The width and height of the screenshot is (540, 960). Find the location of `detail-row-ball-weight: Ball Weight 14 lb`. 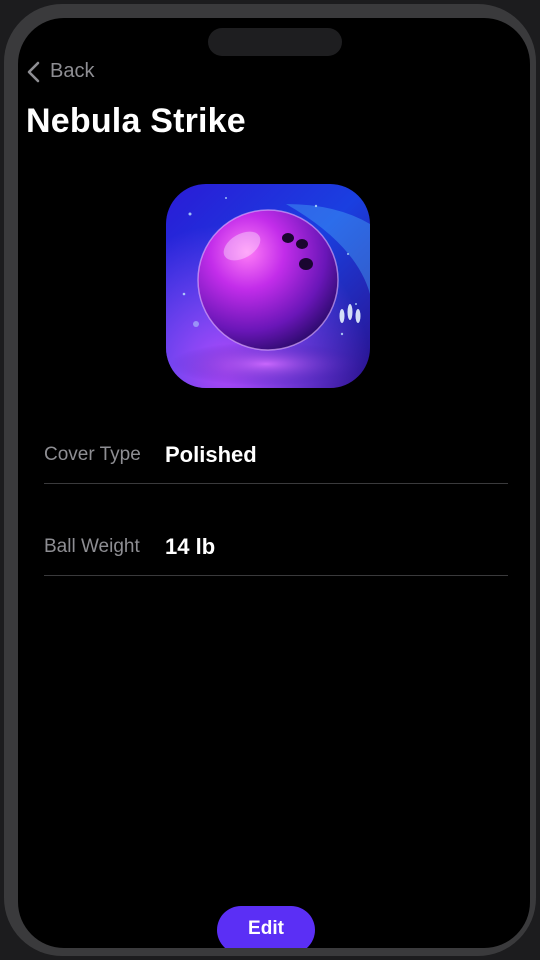

detail-row-ball-weight: Ball Weight 14 lb is located at coordinates (276, 547).